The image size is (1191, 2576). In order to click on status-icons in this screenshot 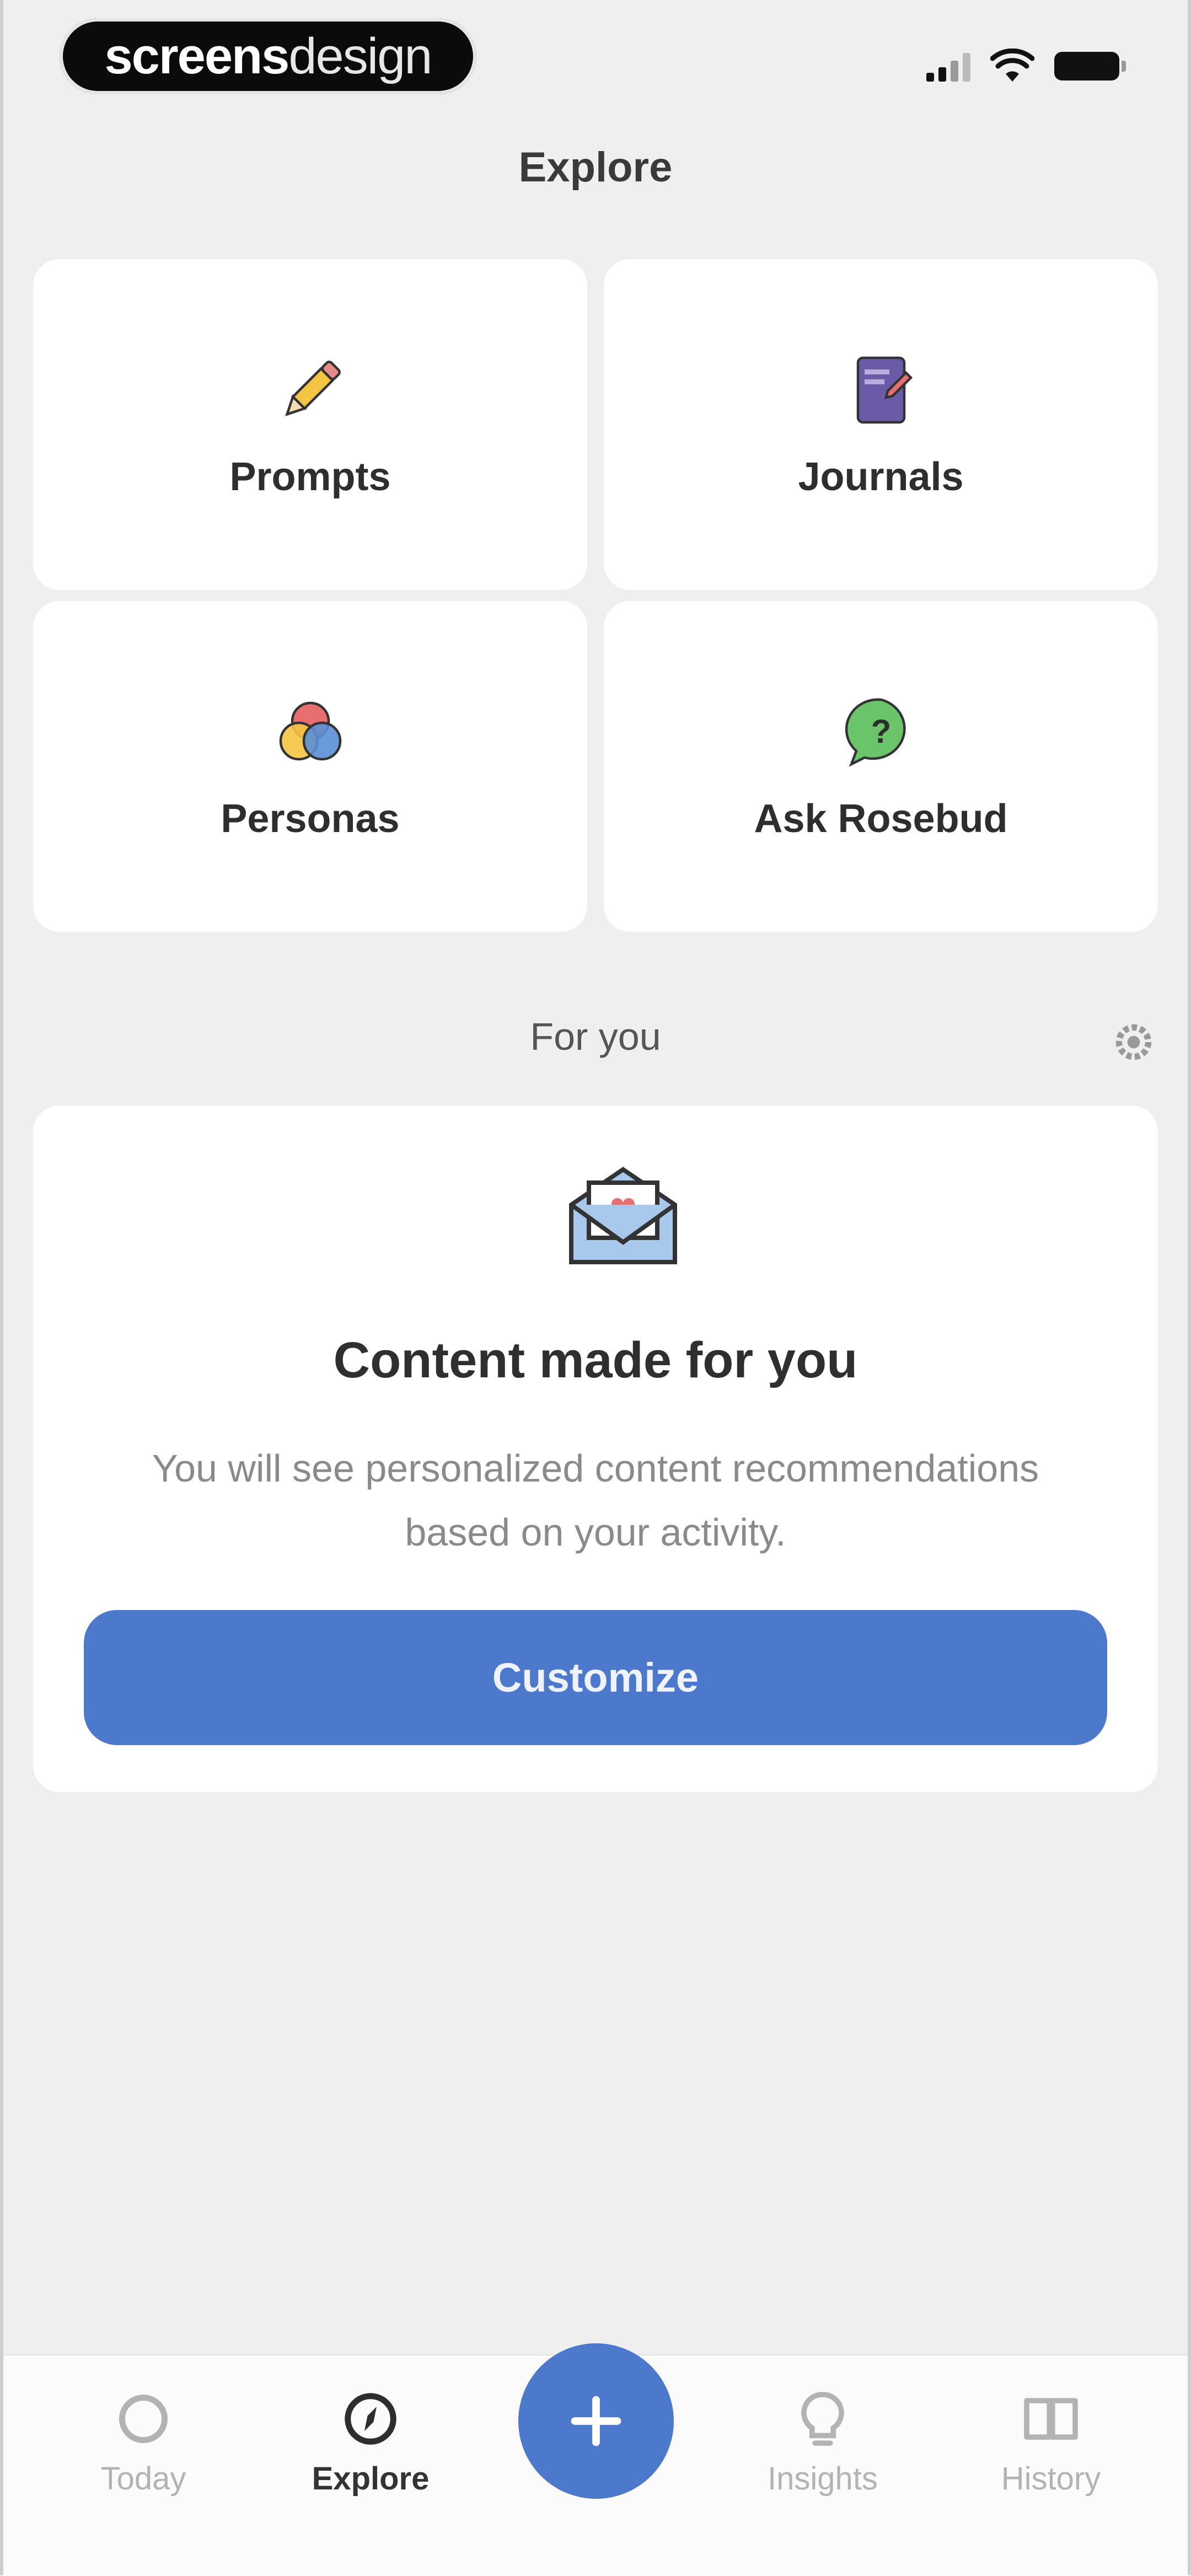, I will do `click(1026, 66)`.